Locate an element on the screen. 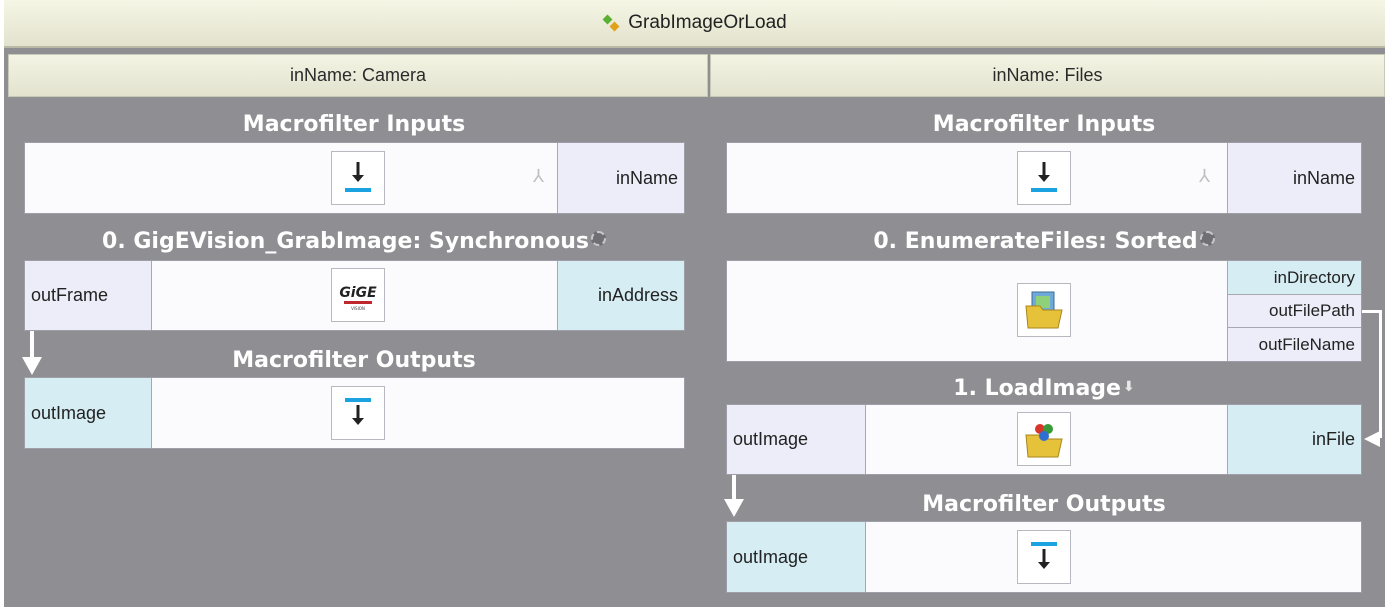  macro-diamond-icon is located at coordinates (611, 23).